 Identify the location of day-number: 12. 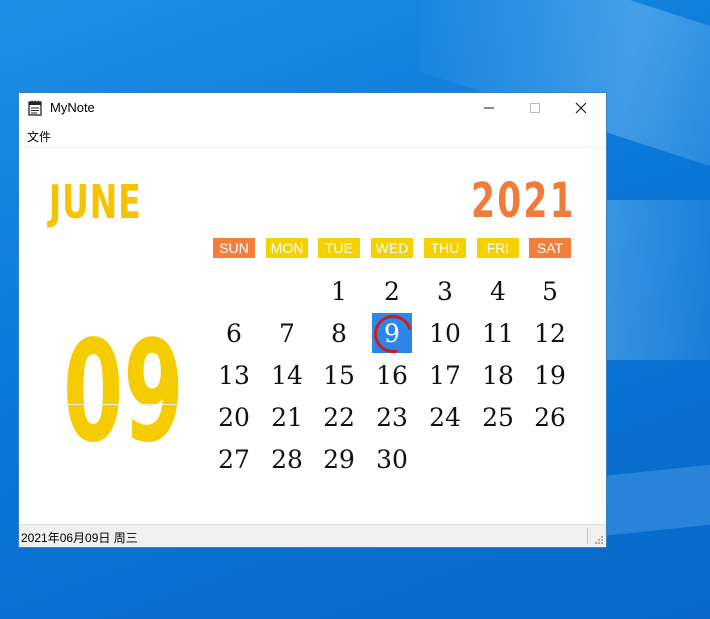
(550, 333).